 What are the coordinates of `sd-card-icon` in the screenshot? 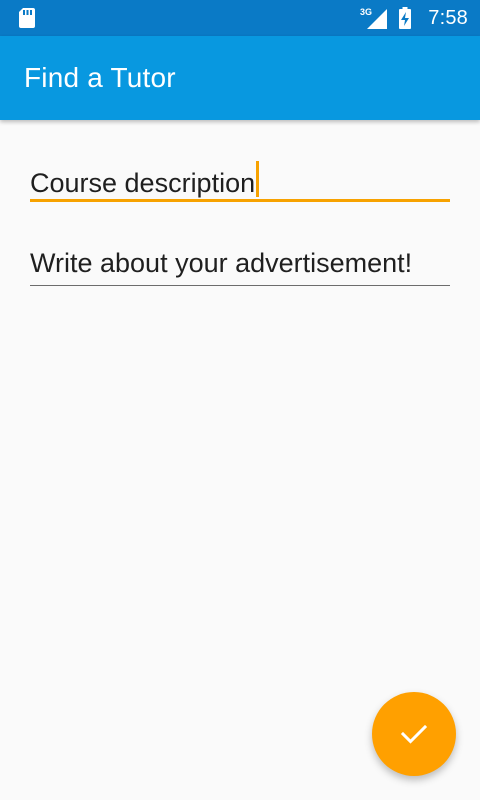 It's located at (27, 18).